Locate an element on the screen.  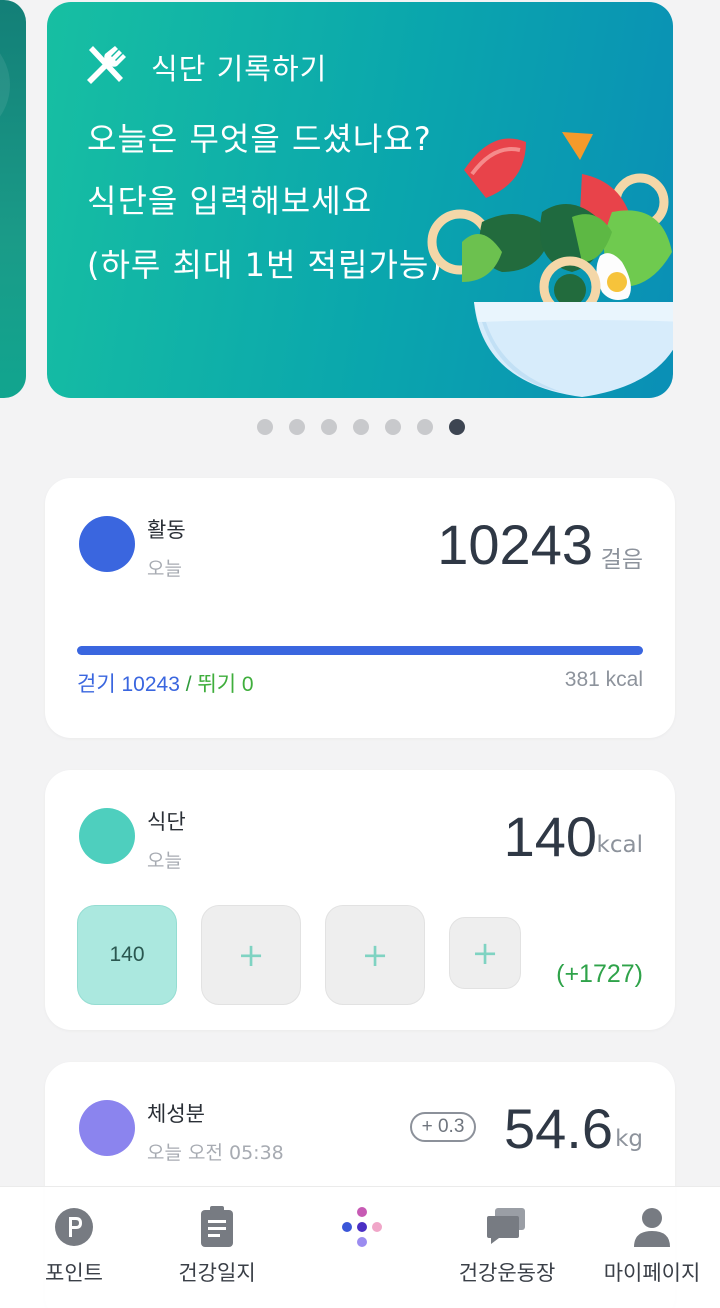
tab-my-page: 마이페이지 is located at coordinates (652, 1247).